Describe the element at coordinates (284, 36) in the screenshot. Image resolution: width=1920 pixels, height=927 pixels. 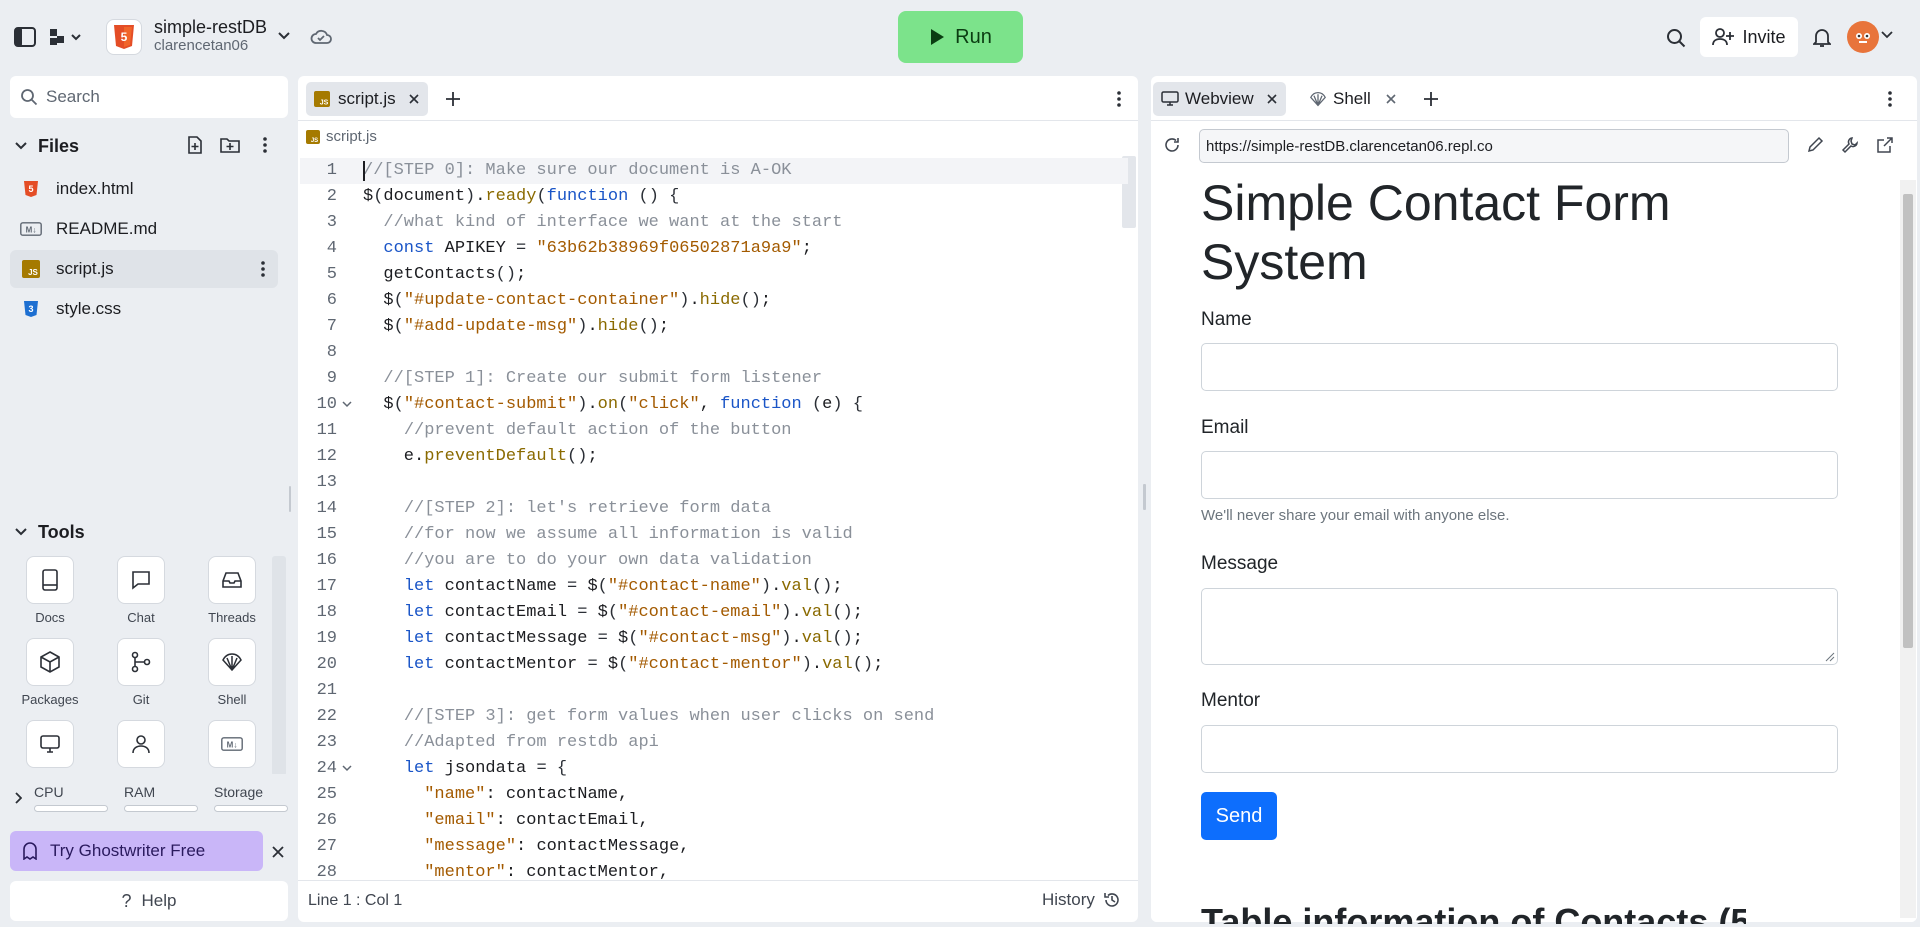
I see `chevron-down-icon` at that location.